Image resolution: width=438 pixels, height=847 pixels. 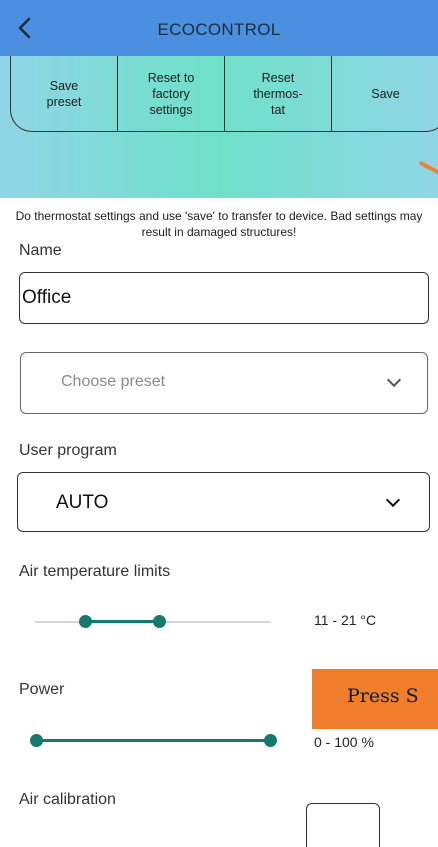 What do you see at coordinates (171, 93) in the screenshot?
I see `reset-factory-button: Reset to factory settings` at bounding box center [171, 93].